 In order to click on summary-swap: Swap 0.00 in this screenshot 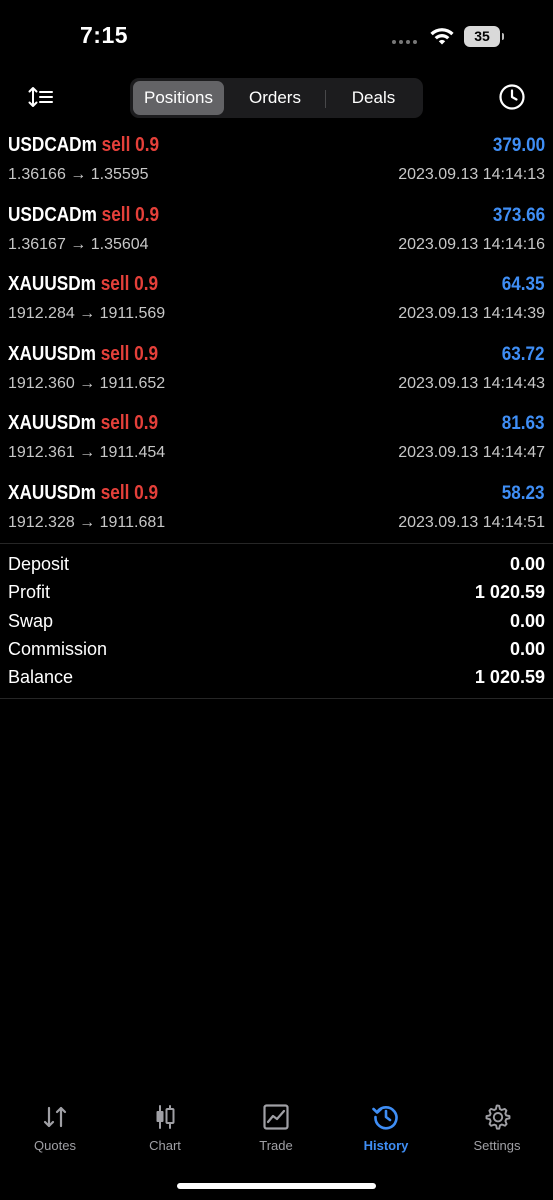, I will do `click(276, 622)`.